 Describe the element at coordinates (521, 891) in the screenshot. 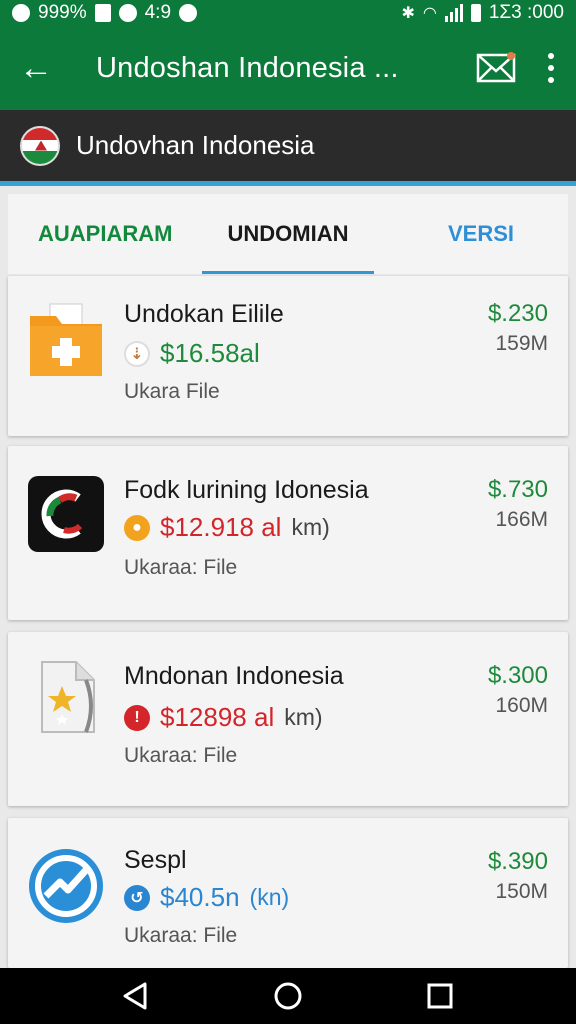

I see `item-size: 150M` at that location.